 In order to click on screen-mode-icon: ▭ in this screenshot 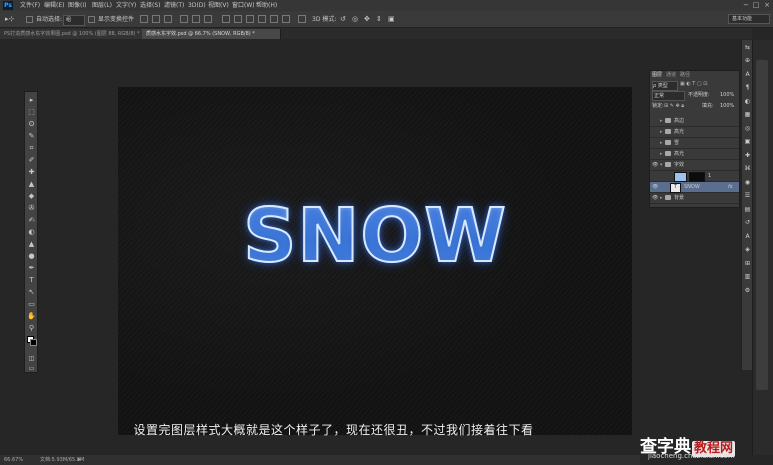, I will do `click(31, 368)`.